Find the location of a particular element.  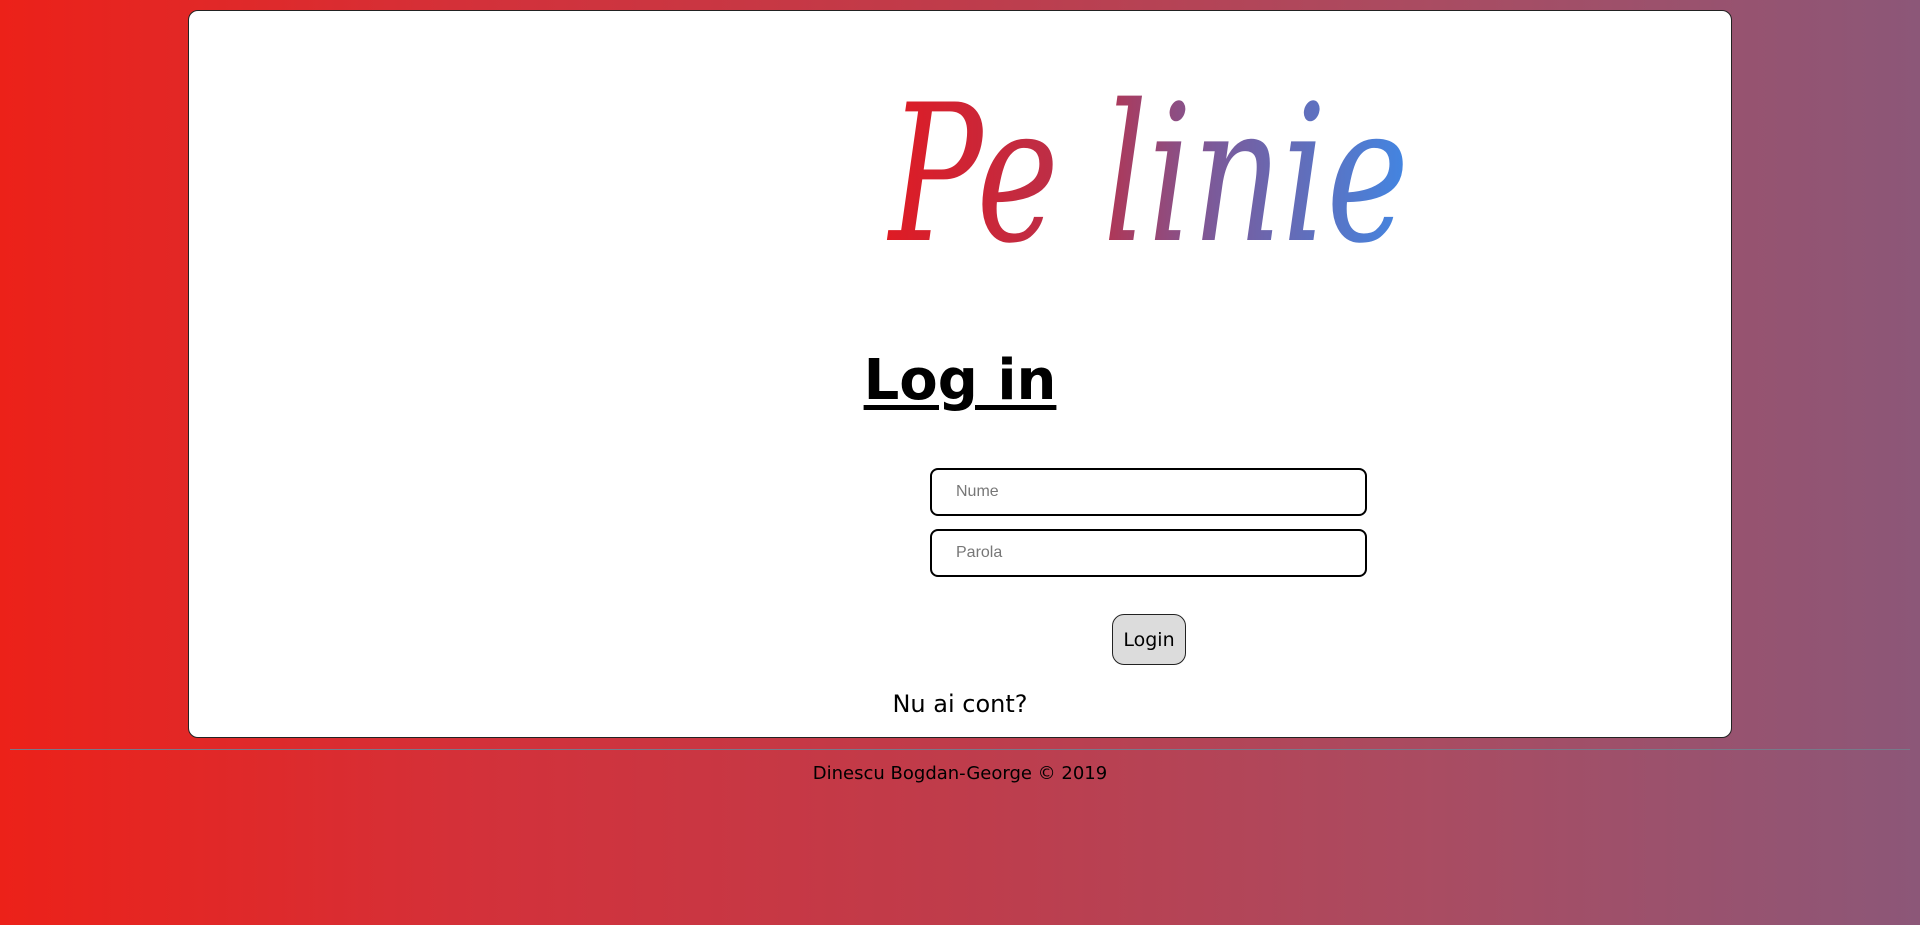

password-input is located at coordinates (1148, 553).